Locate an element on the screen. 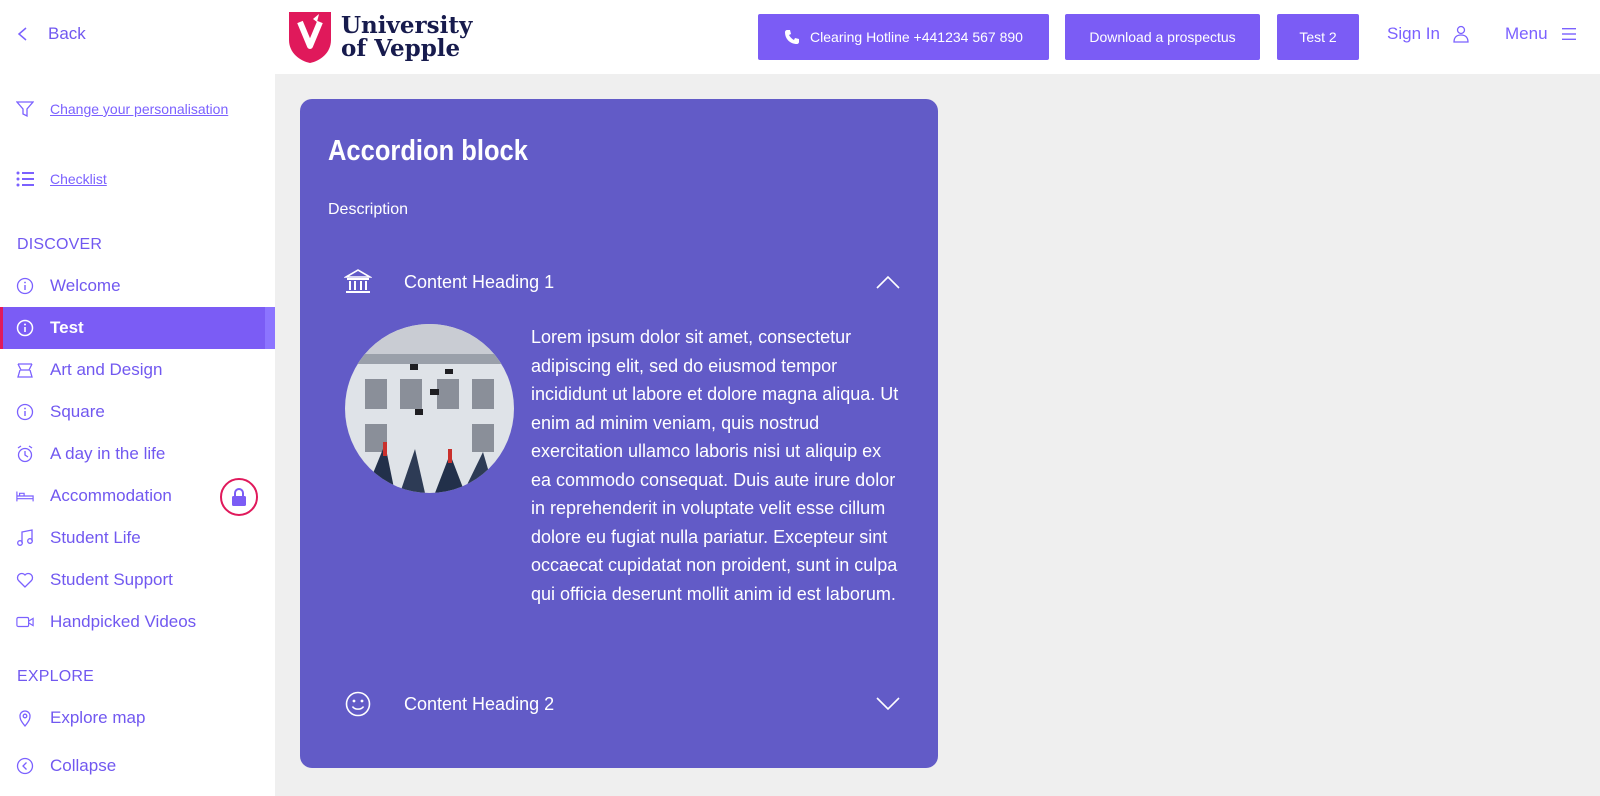  sidebar-item-student-life: Student Life is located at coordinates (137, 538).